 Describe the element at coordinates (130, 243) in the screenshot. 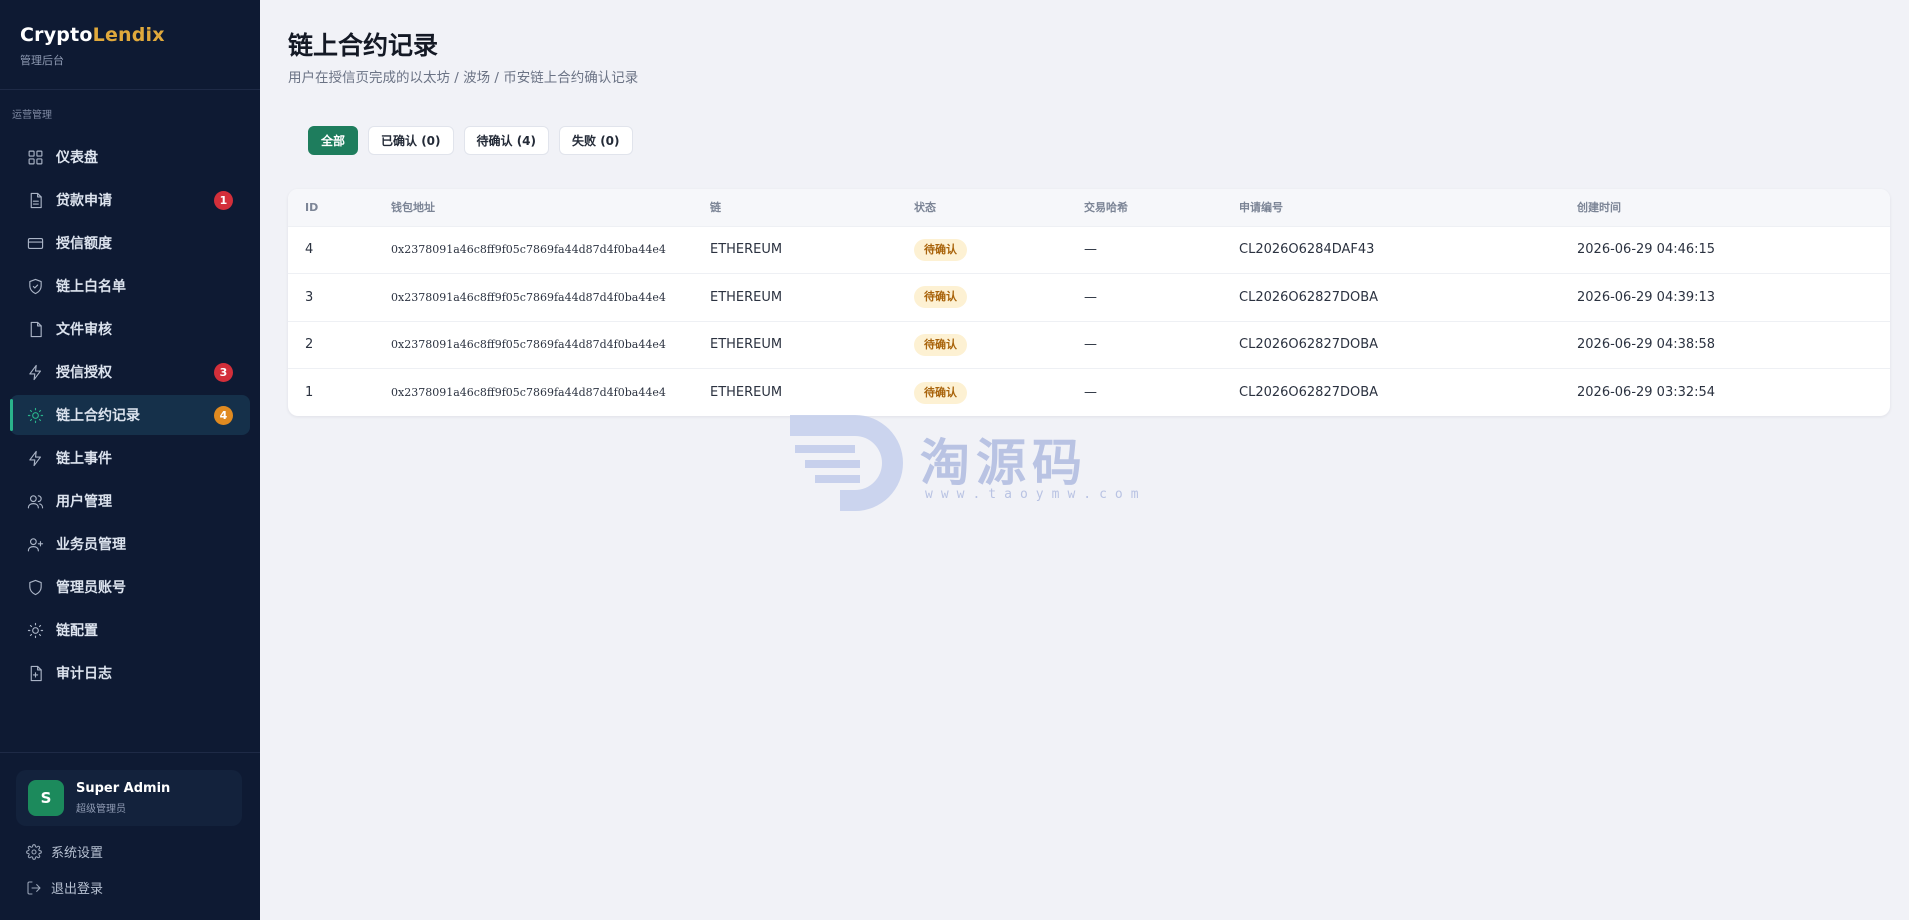

I see `sidebar-item-credit-limit: 授信额度` at that location.